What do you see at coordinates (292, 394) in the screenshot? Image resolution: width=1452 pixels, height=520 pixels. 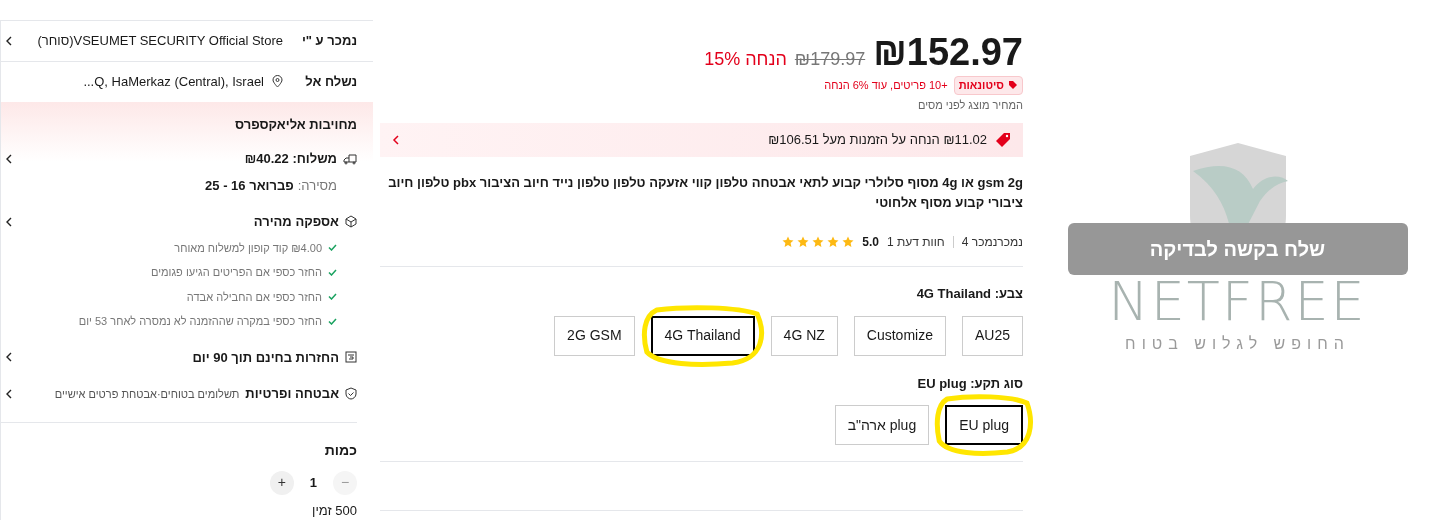 I see `security-title: אבטחה ופרטיות` at bounding box center [292, 394].